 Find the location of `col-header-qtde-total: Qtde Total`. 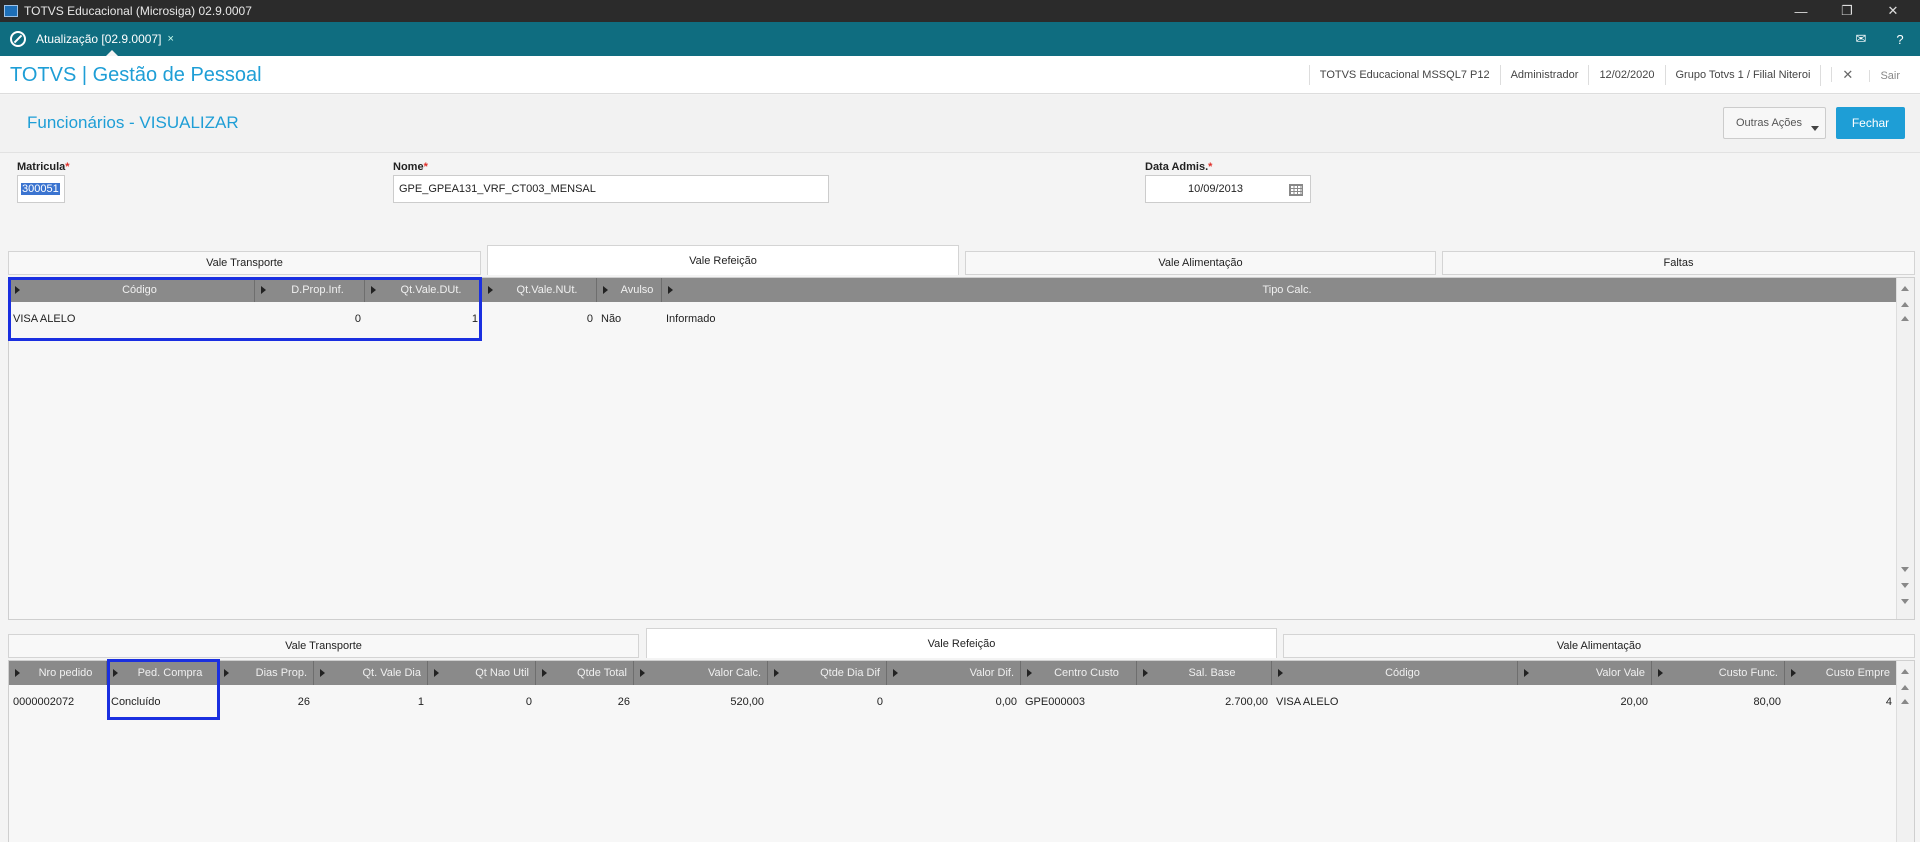

col-header-qtde-total: Qtde Total is located at coordinates (585, 673).